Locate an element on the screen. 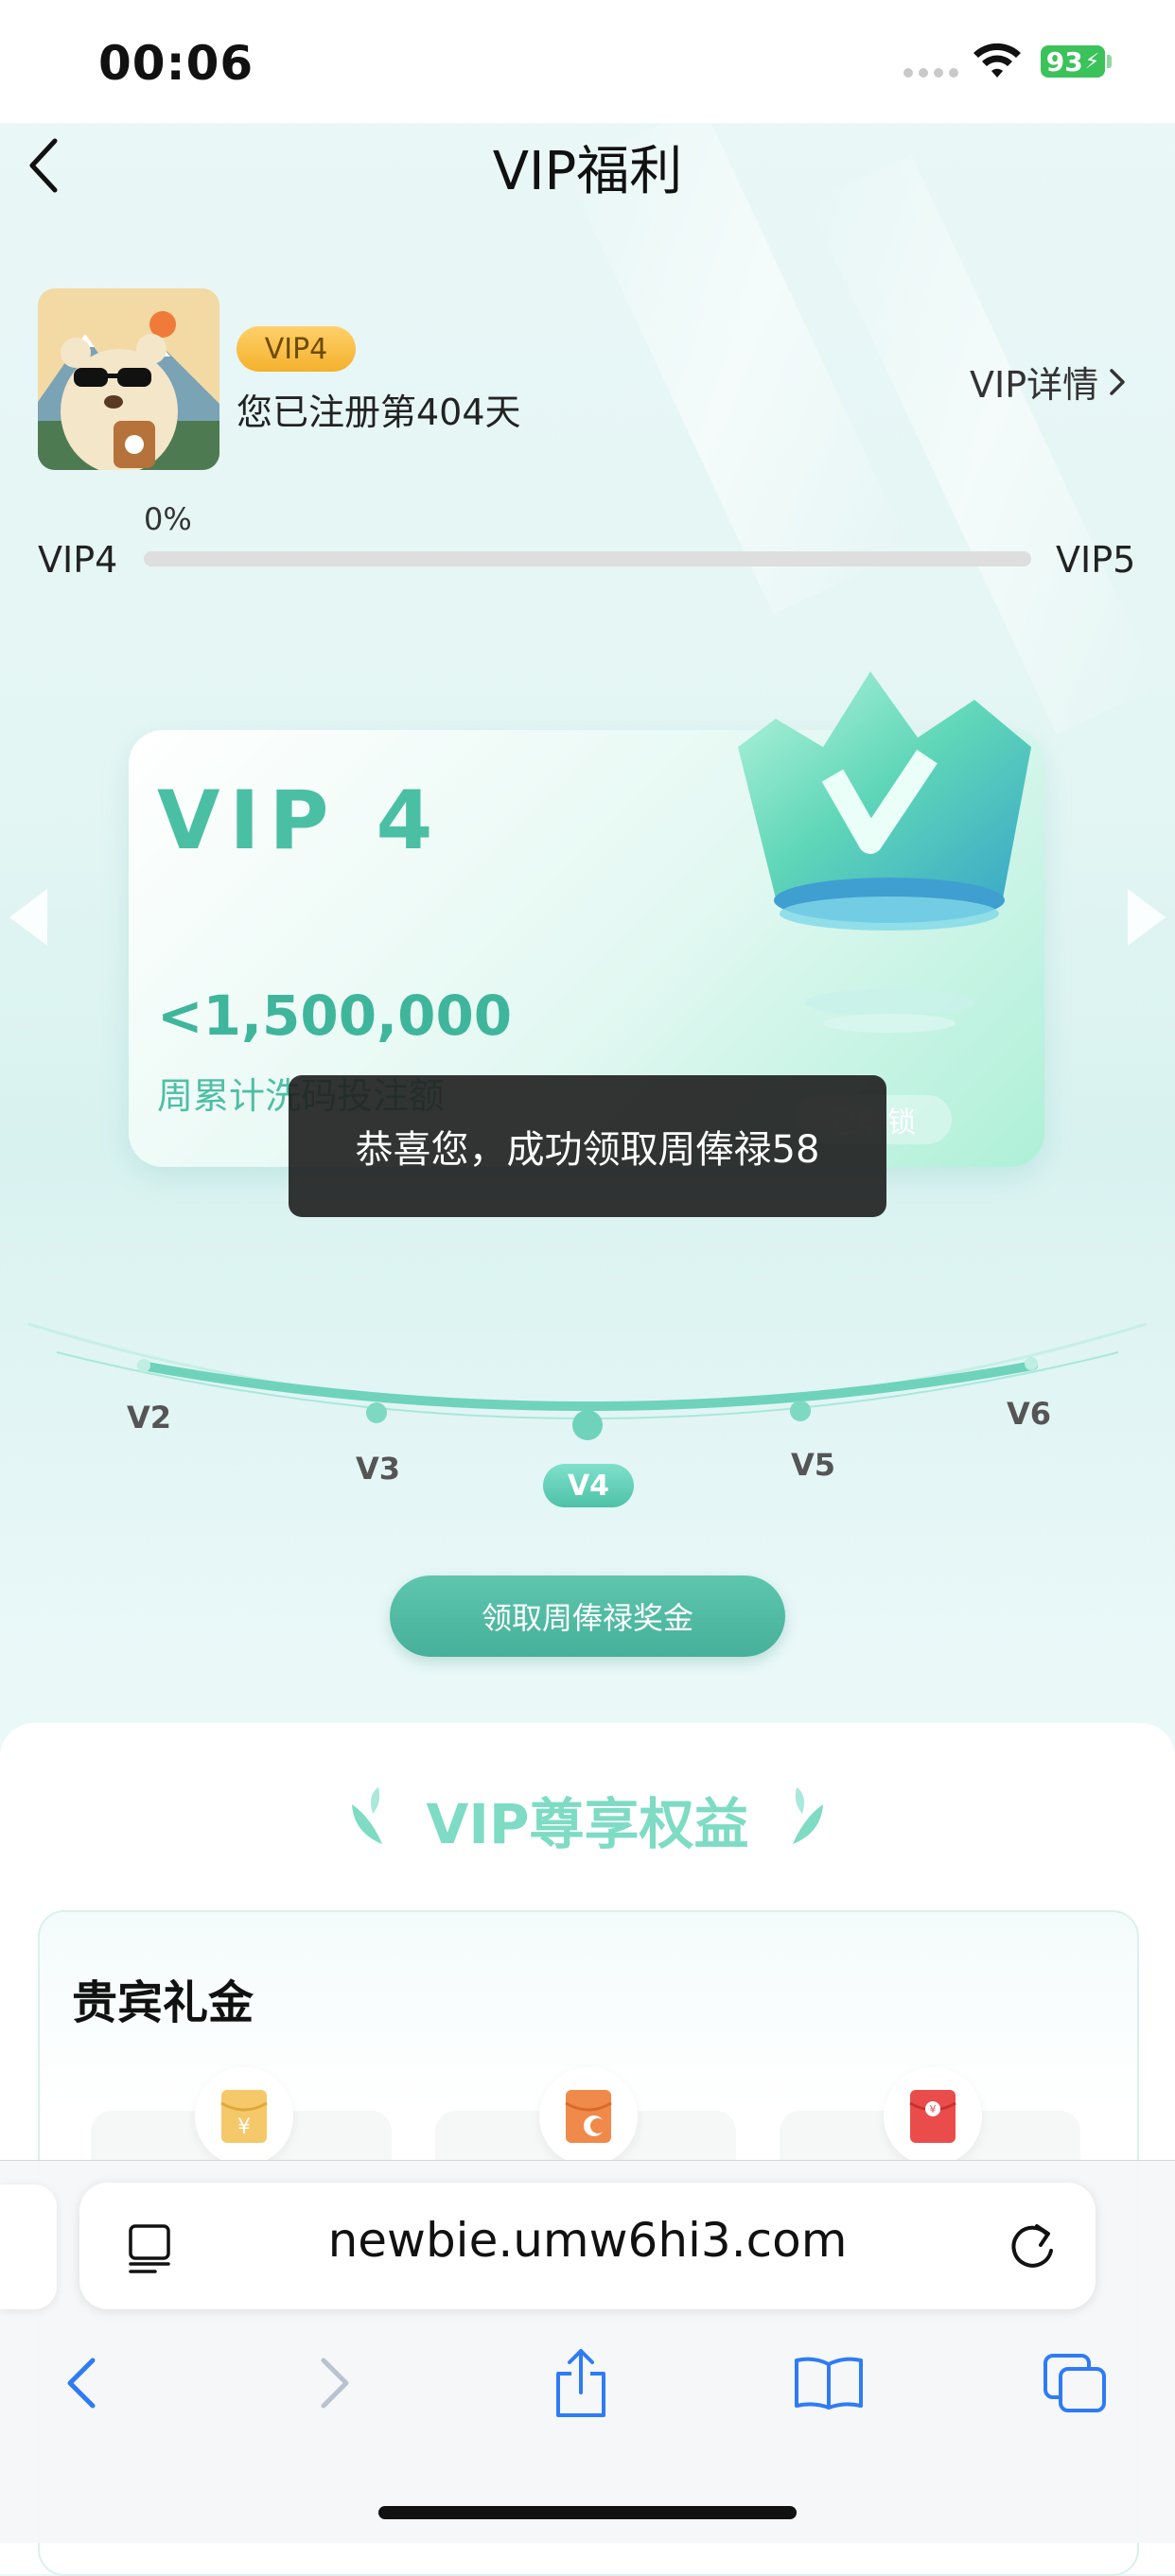 Image resolution: width=1175 pixels, height=2576 pixels. previous-tab-peek is located at coordinates (28, 2246).